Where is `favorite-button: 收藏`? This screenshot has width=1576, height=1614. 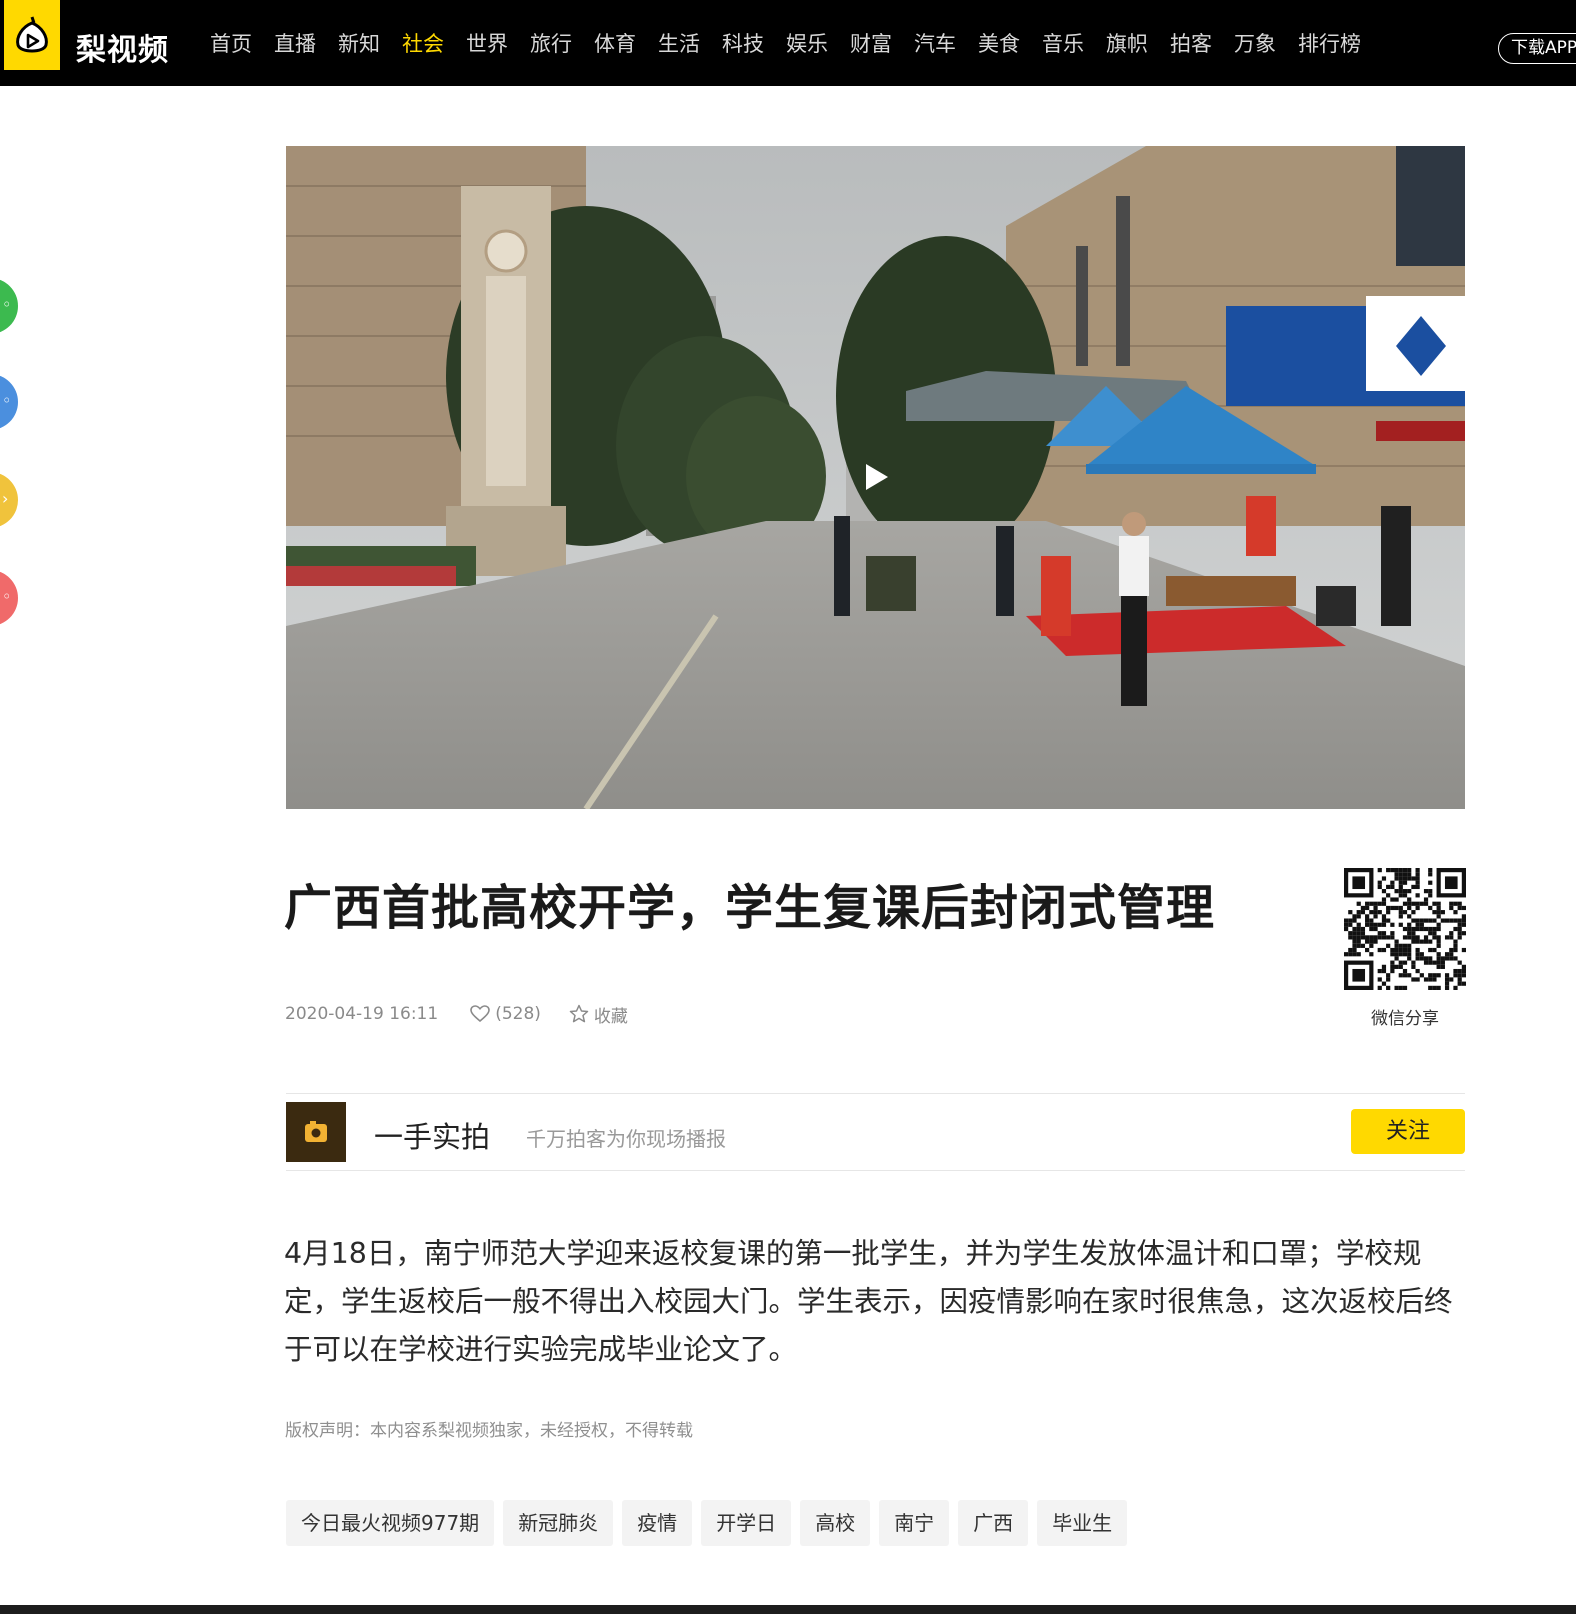 favorite-button: 收藏 is located at coordinates (598, 1014).